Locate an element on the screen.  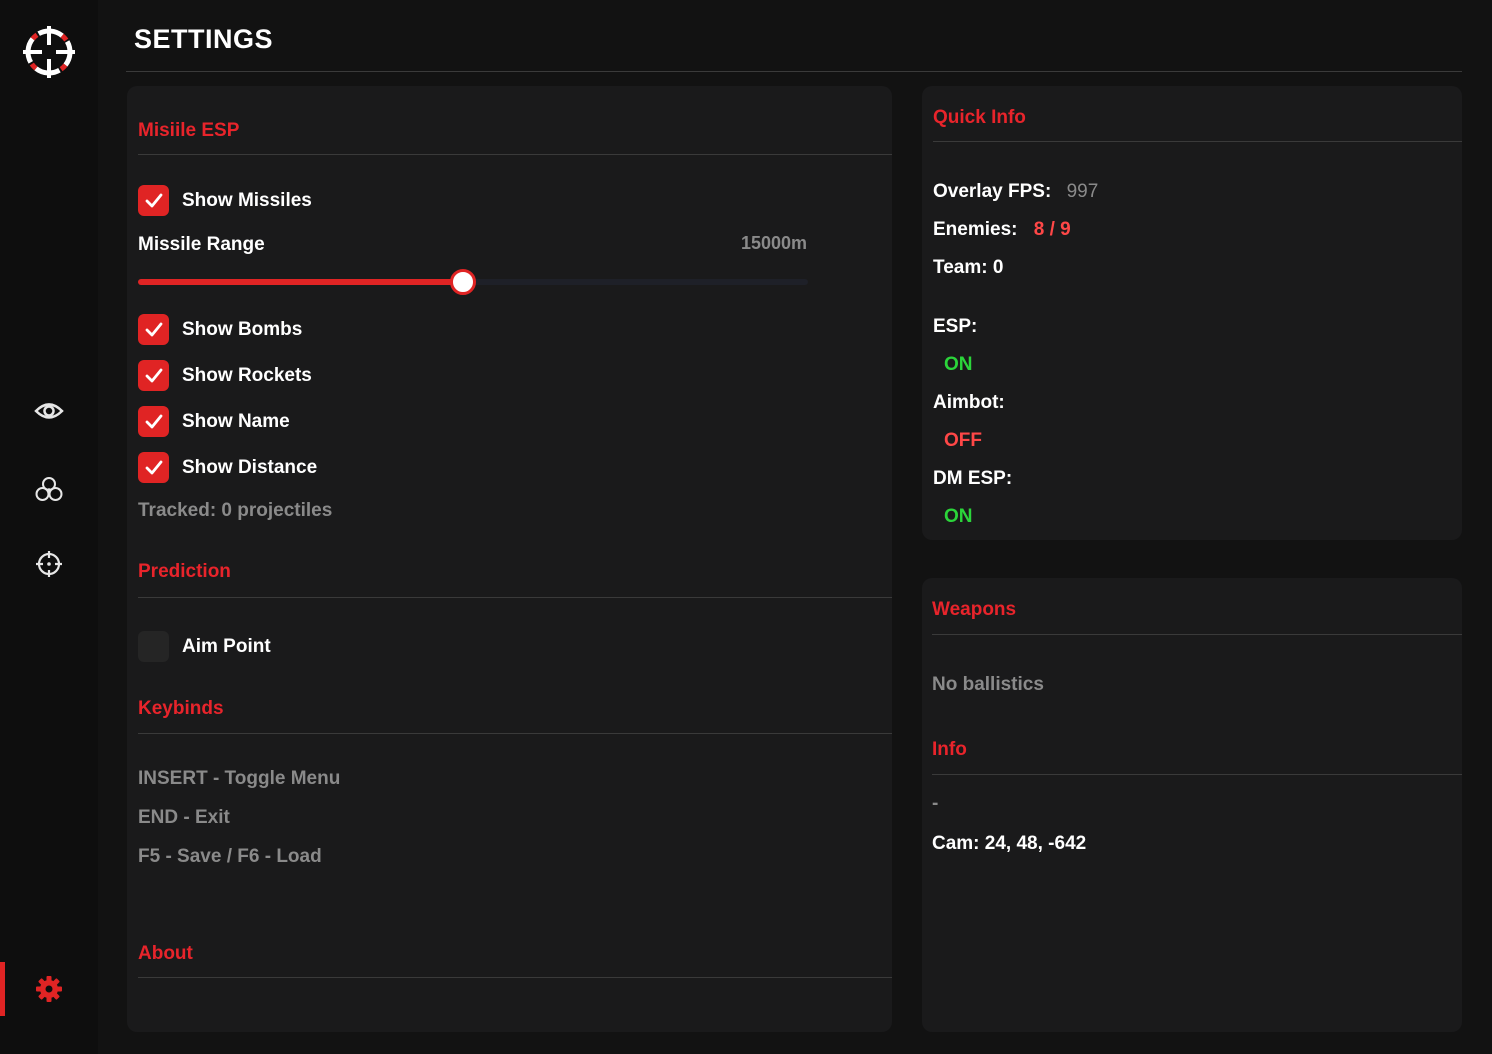
fps-label: Overlay FPS: is located at coordinates (992, 191).